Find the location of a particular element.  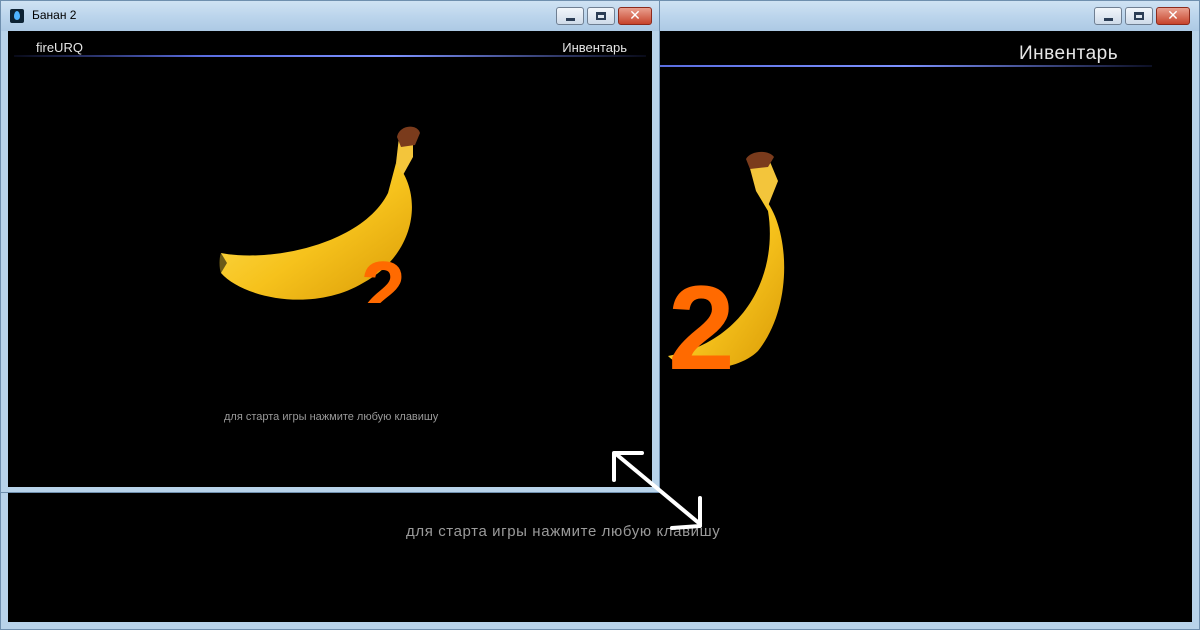

engine-label: fireURQ is located at coordinates (59, 47).